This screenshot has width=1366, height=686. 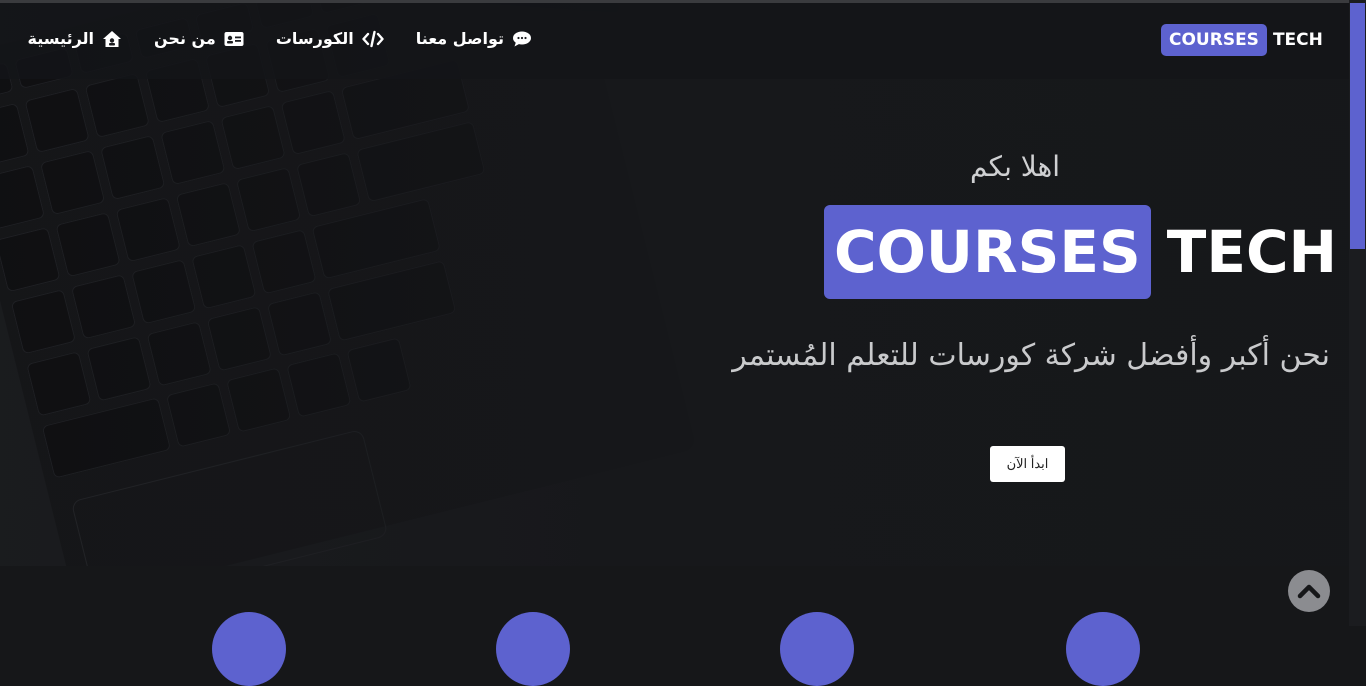 I want to click on scrollbar-thumb, so click(x=1357, y=126).